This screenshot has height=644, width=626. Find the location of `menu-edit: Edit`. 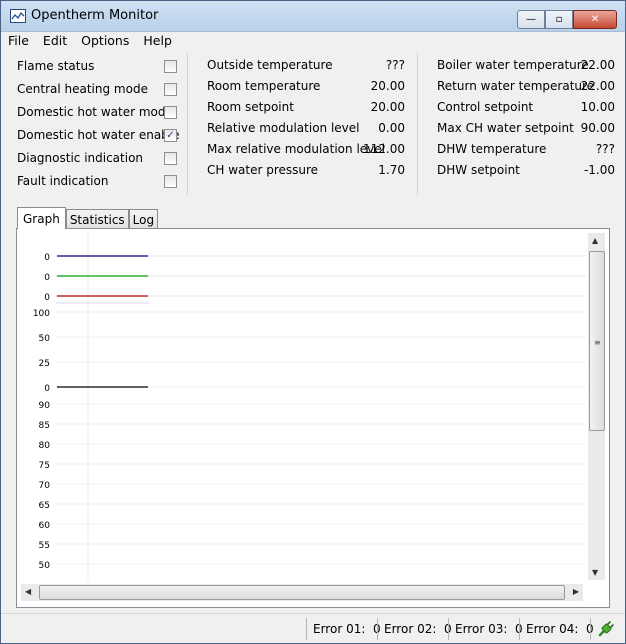

menu-edit: Edit is located at coordinates (55, 41).